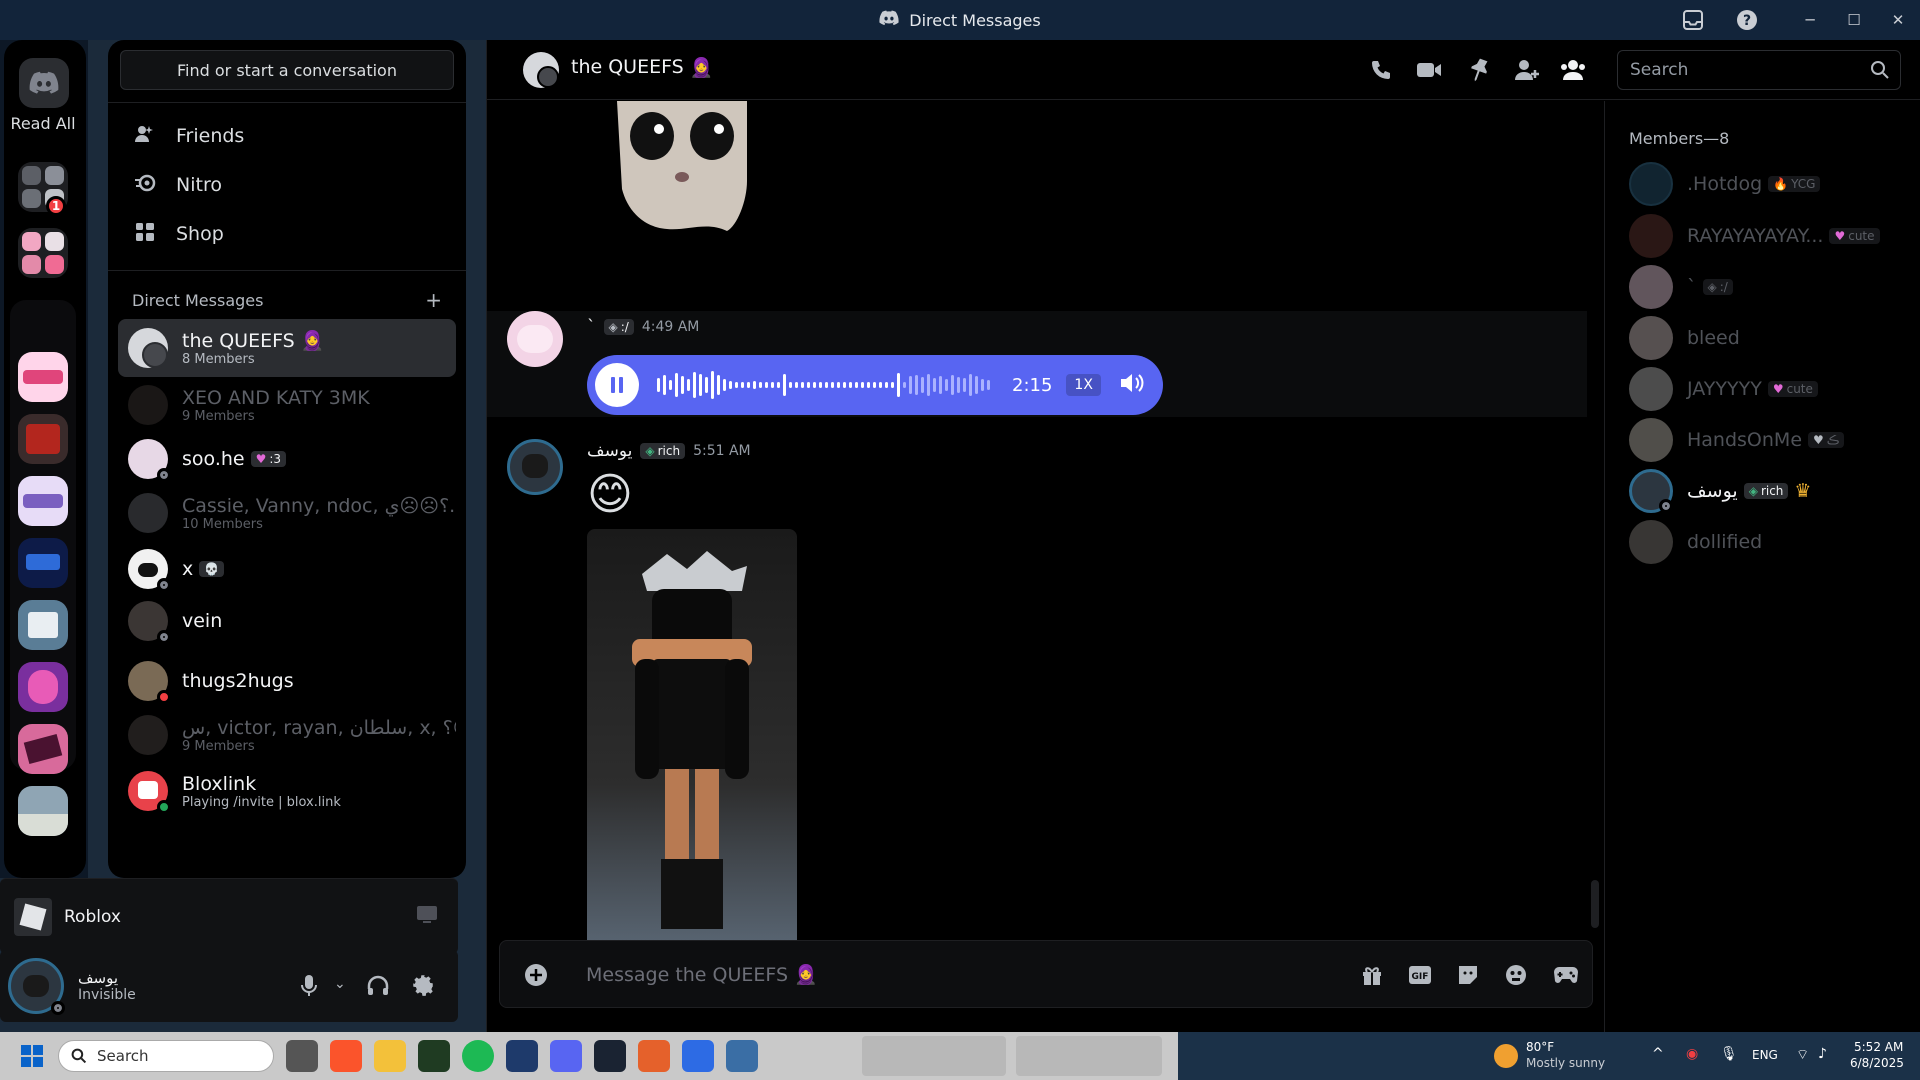  Describe the element at coordinates (1083, 385) in the screenshot. I see `playback-speed-button: 1X` at that location.